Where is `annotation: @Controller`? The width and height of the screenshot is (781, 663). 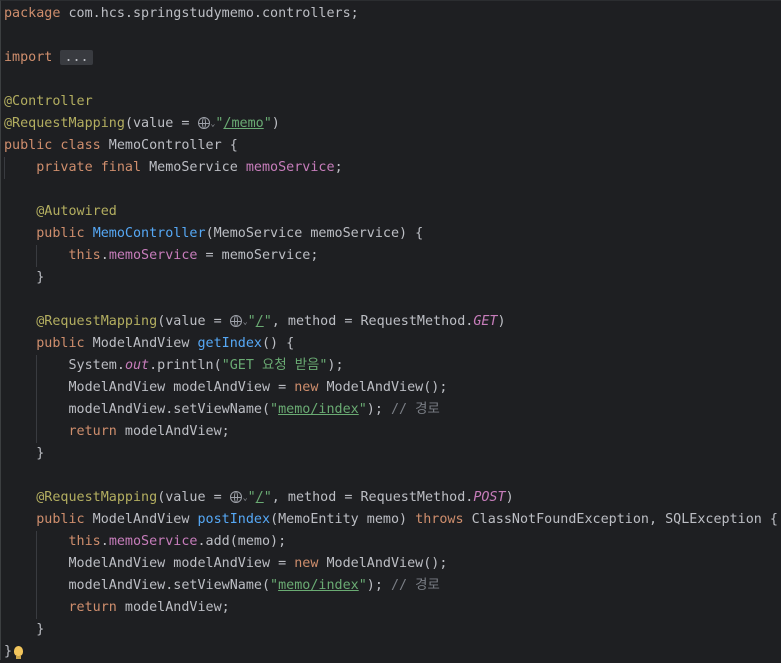 annotation: @Controller is located at coordinates (48, 101).